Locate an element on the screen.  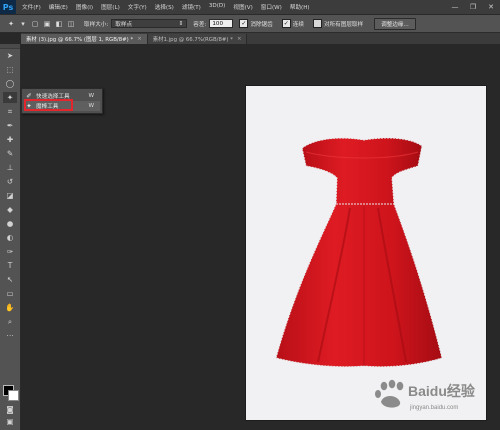
menu-help: 帮助(H) is located at coordinates (300, 7).